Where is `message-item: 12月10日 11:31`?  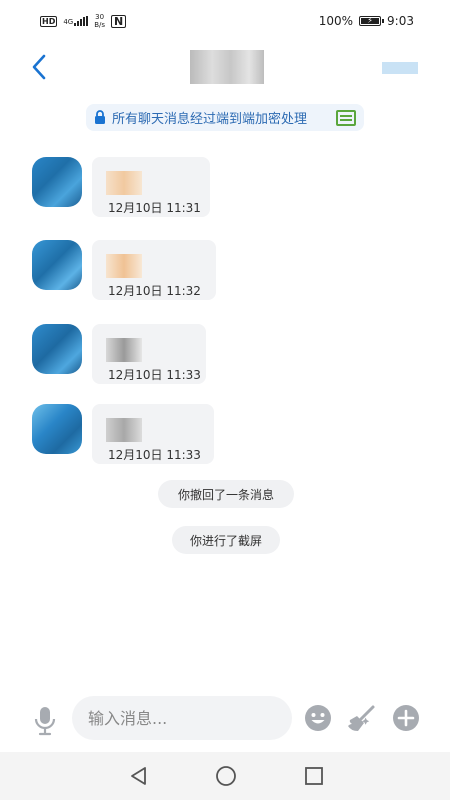
message-item: 12月10日 11:31 is located at coordinates (132, 192).